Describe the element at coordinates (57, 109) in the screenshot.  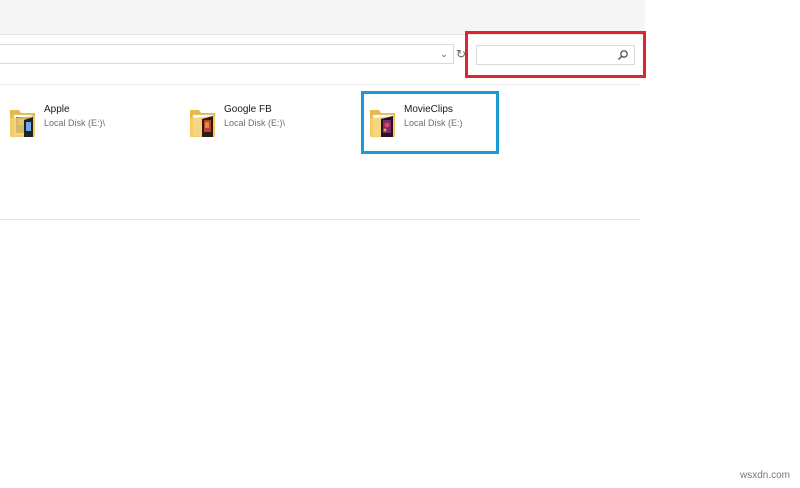
I see `folder-name: Apple` at that location.